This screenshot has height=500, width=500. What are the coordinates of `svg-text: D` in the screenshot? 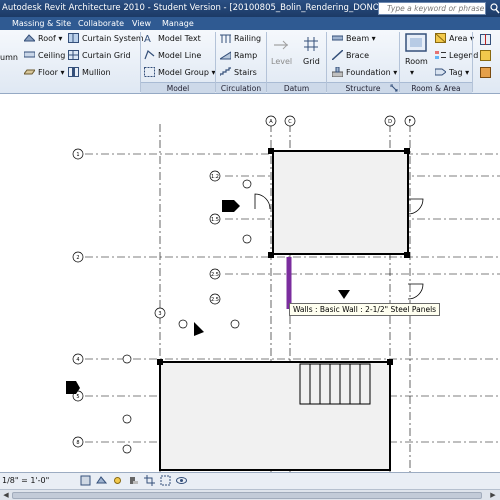 It's located at (390, 122).